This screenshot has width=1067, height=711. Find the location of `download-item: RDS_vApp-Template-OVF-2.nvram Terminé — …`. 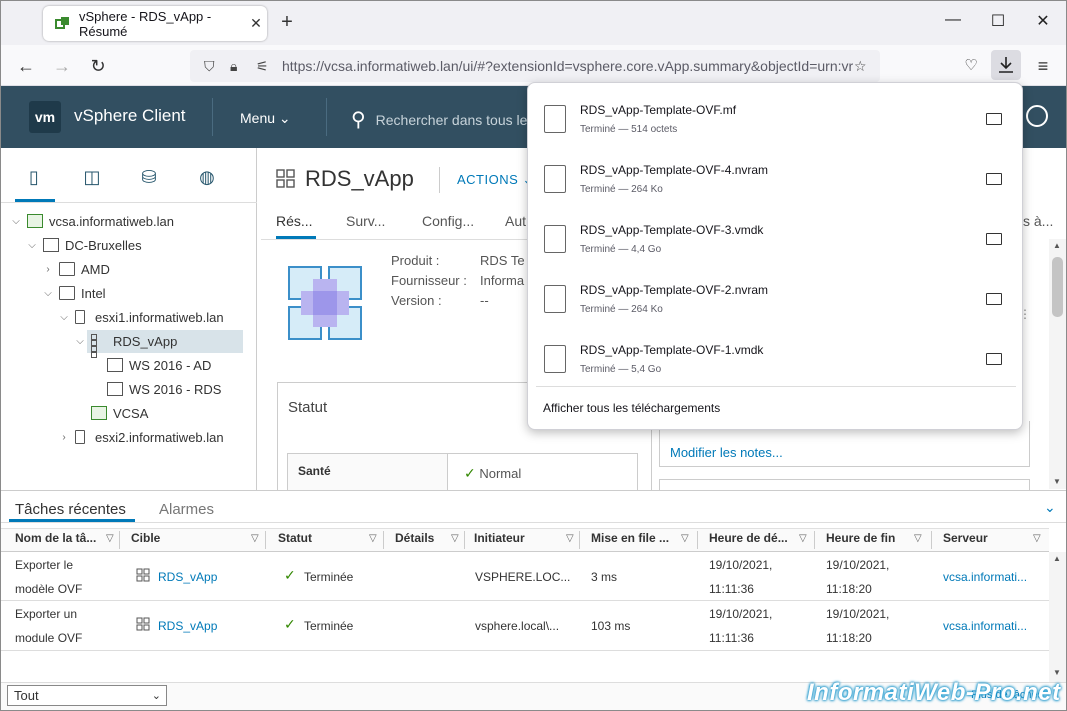

download-item: RDS_vApp-Template-OVF-2.nvram Terminé — … is located at coordinates (775, 307).